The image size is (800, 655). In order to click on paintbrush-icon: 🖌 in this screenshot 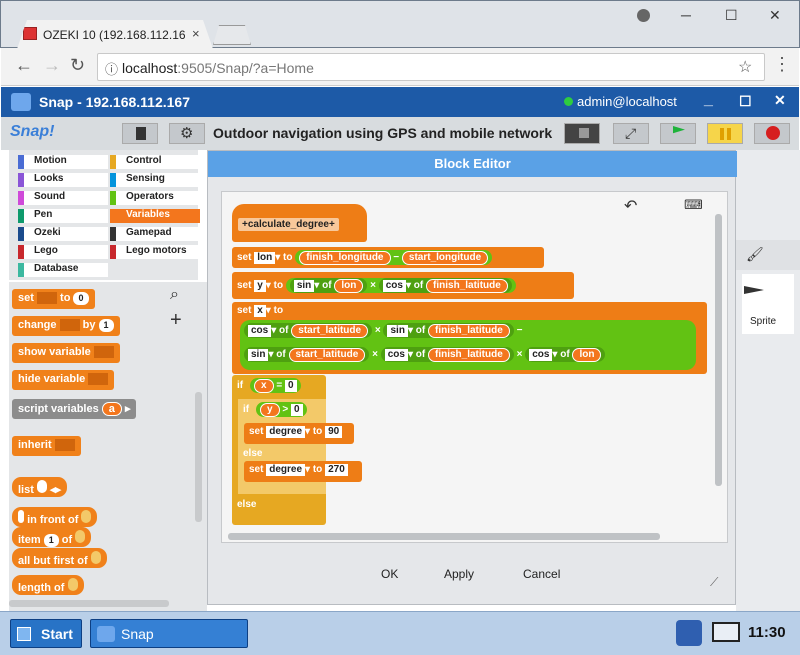, I will do `click(755, 254)`.